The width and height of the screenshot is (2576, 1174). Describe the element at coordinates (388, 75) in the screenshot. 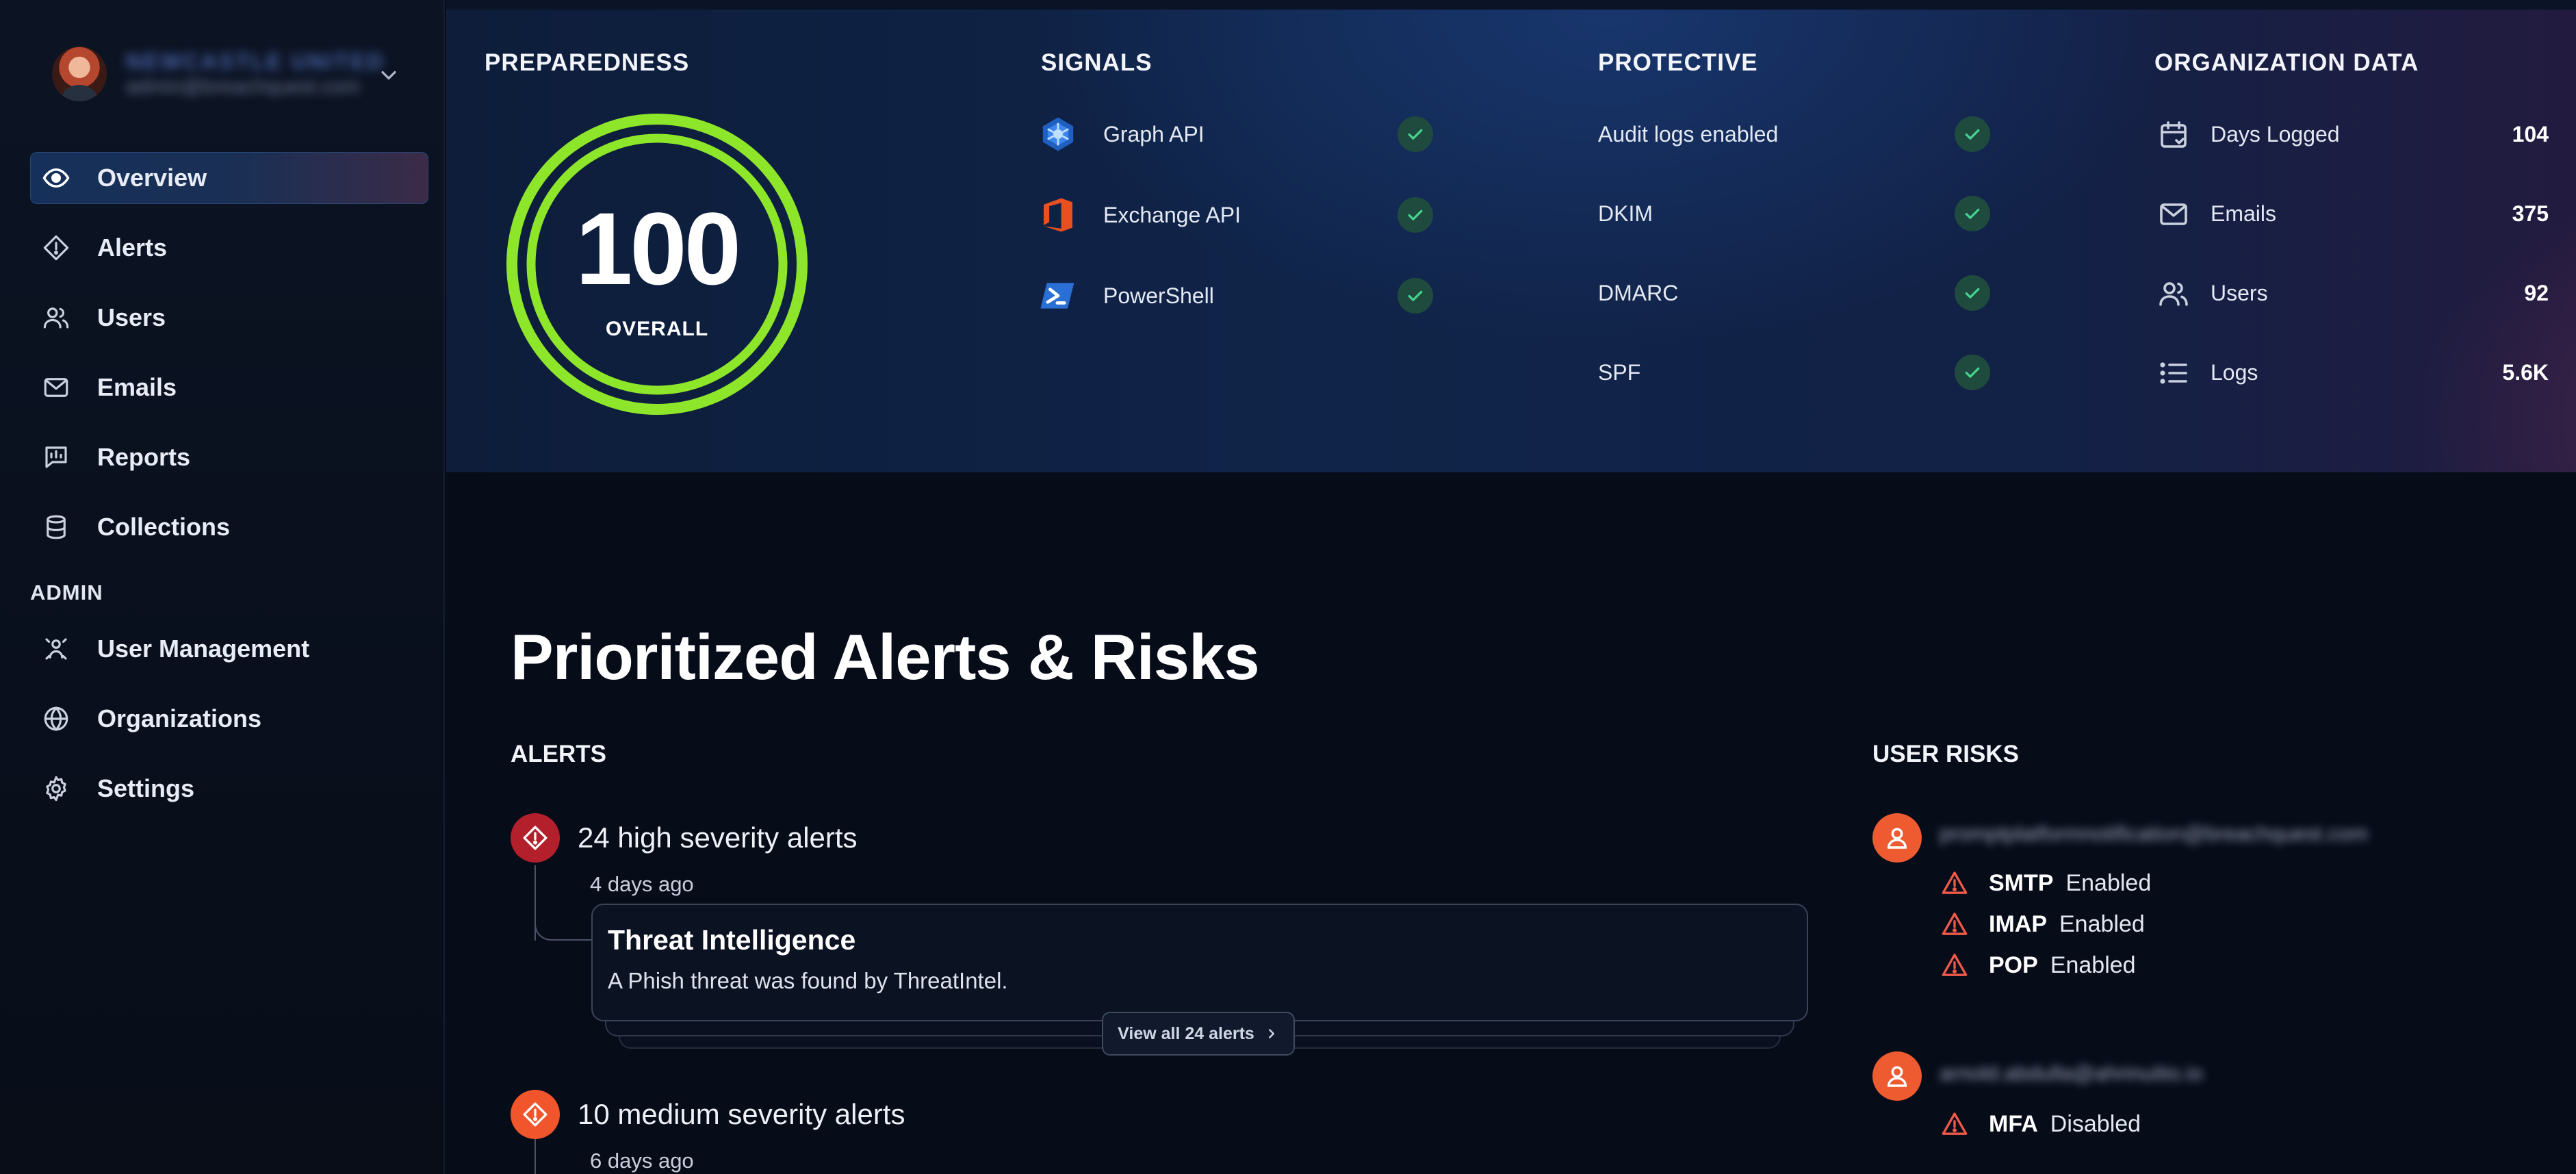

I see `chevron-down-icon` at that location.